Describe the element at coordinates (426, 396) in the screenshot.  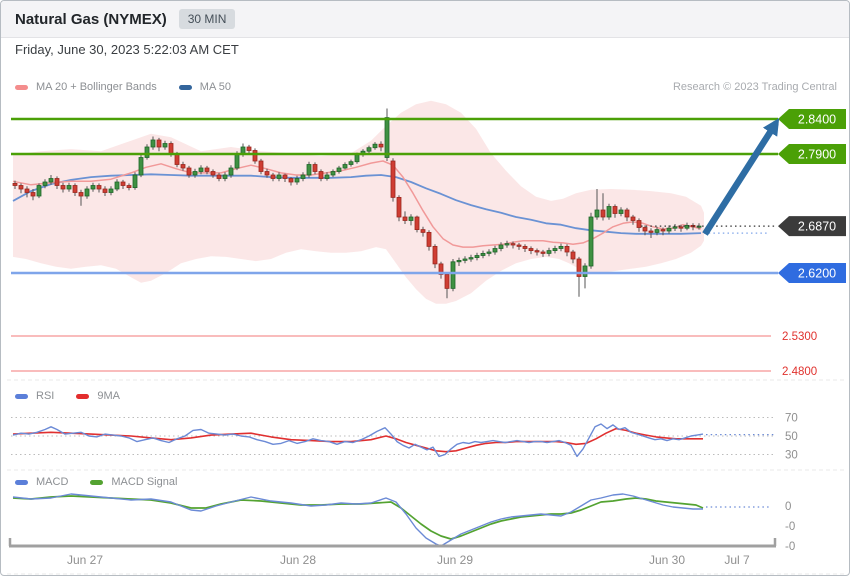
I see `rsi-panel-legend: RSI 9MA` at that location.